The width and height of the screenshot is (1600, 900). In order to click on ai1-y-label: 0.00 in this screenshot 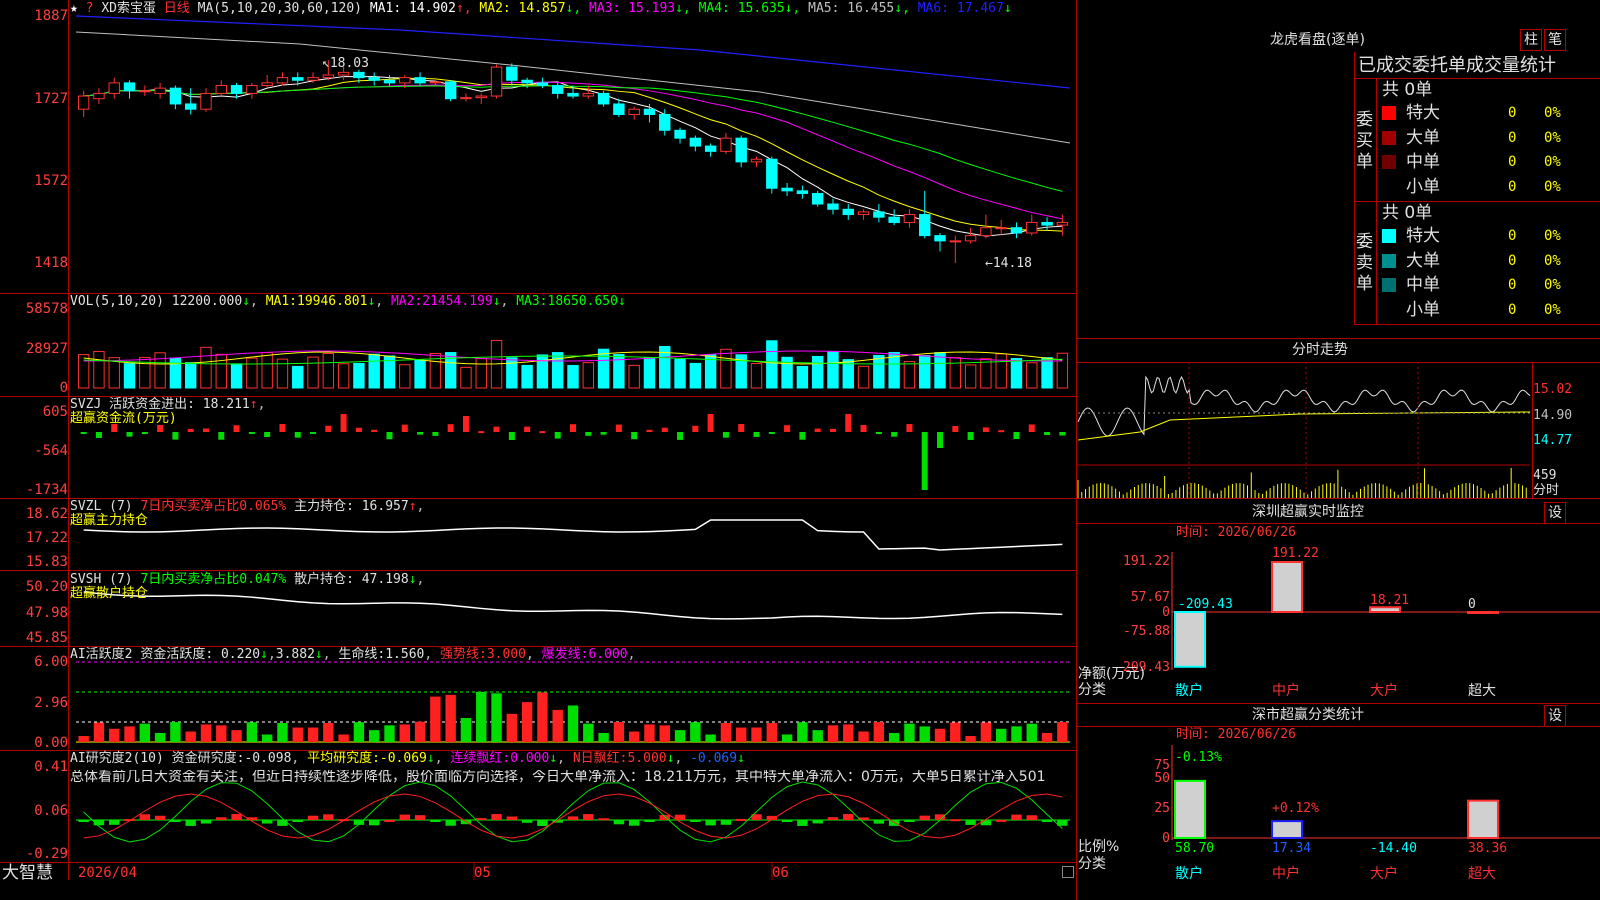, I will do `click(51, 743)`.